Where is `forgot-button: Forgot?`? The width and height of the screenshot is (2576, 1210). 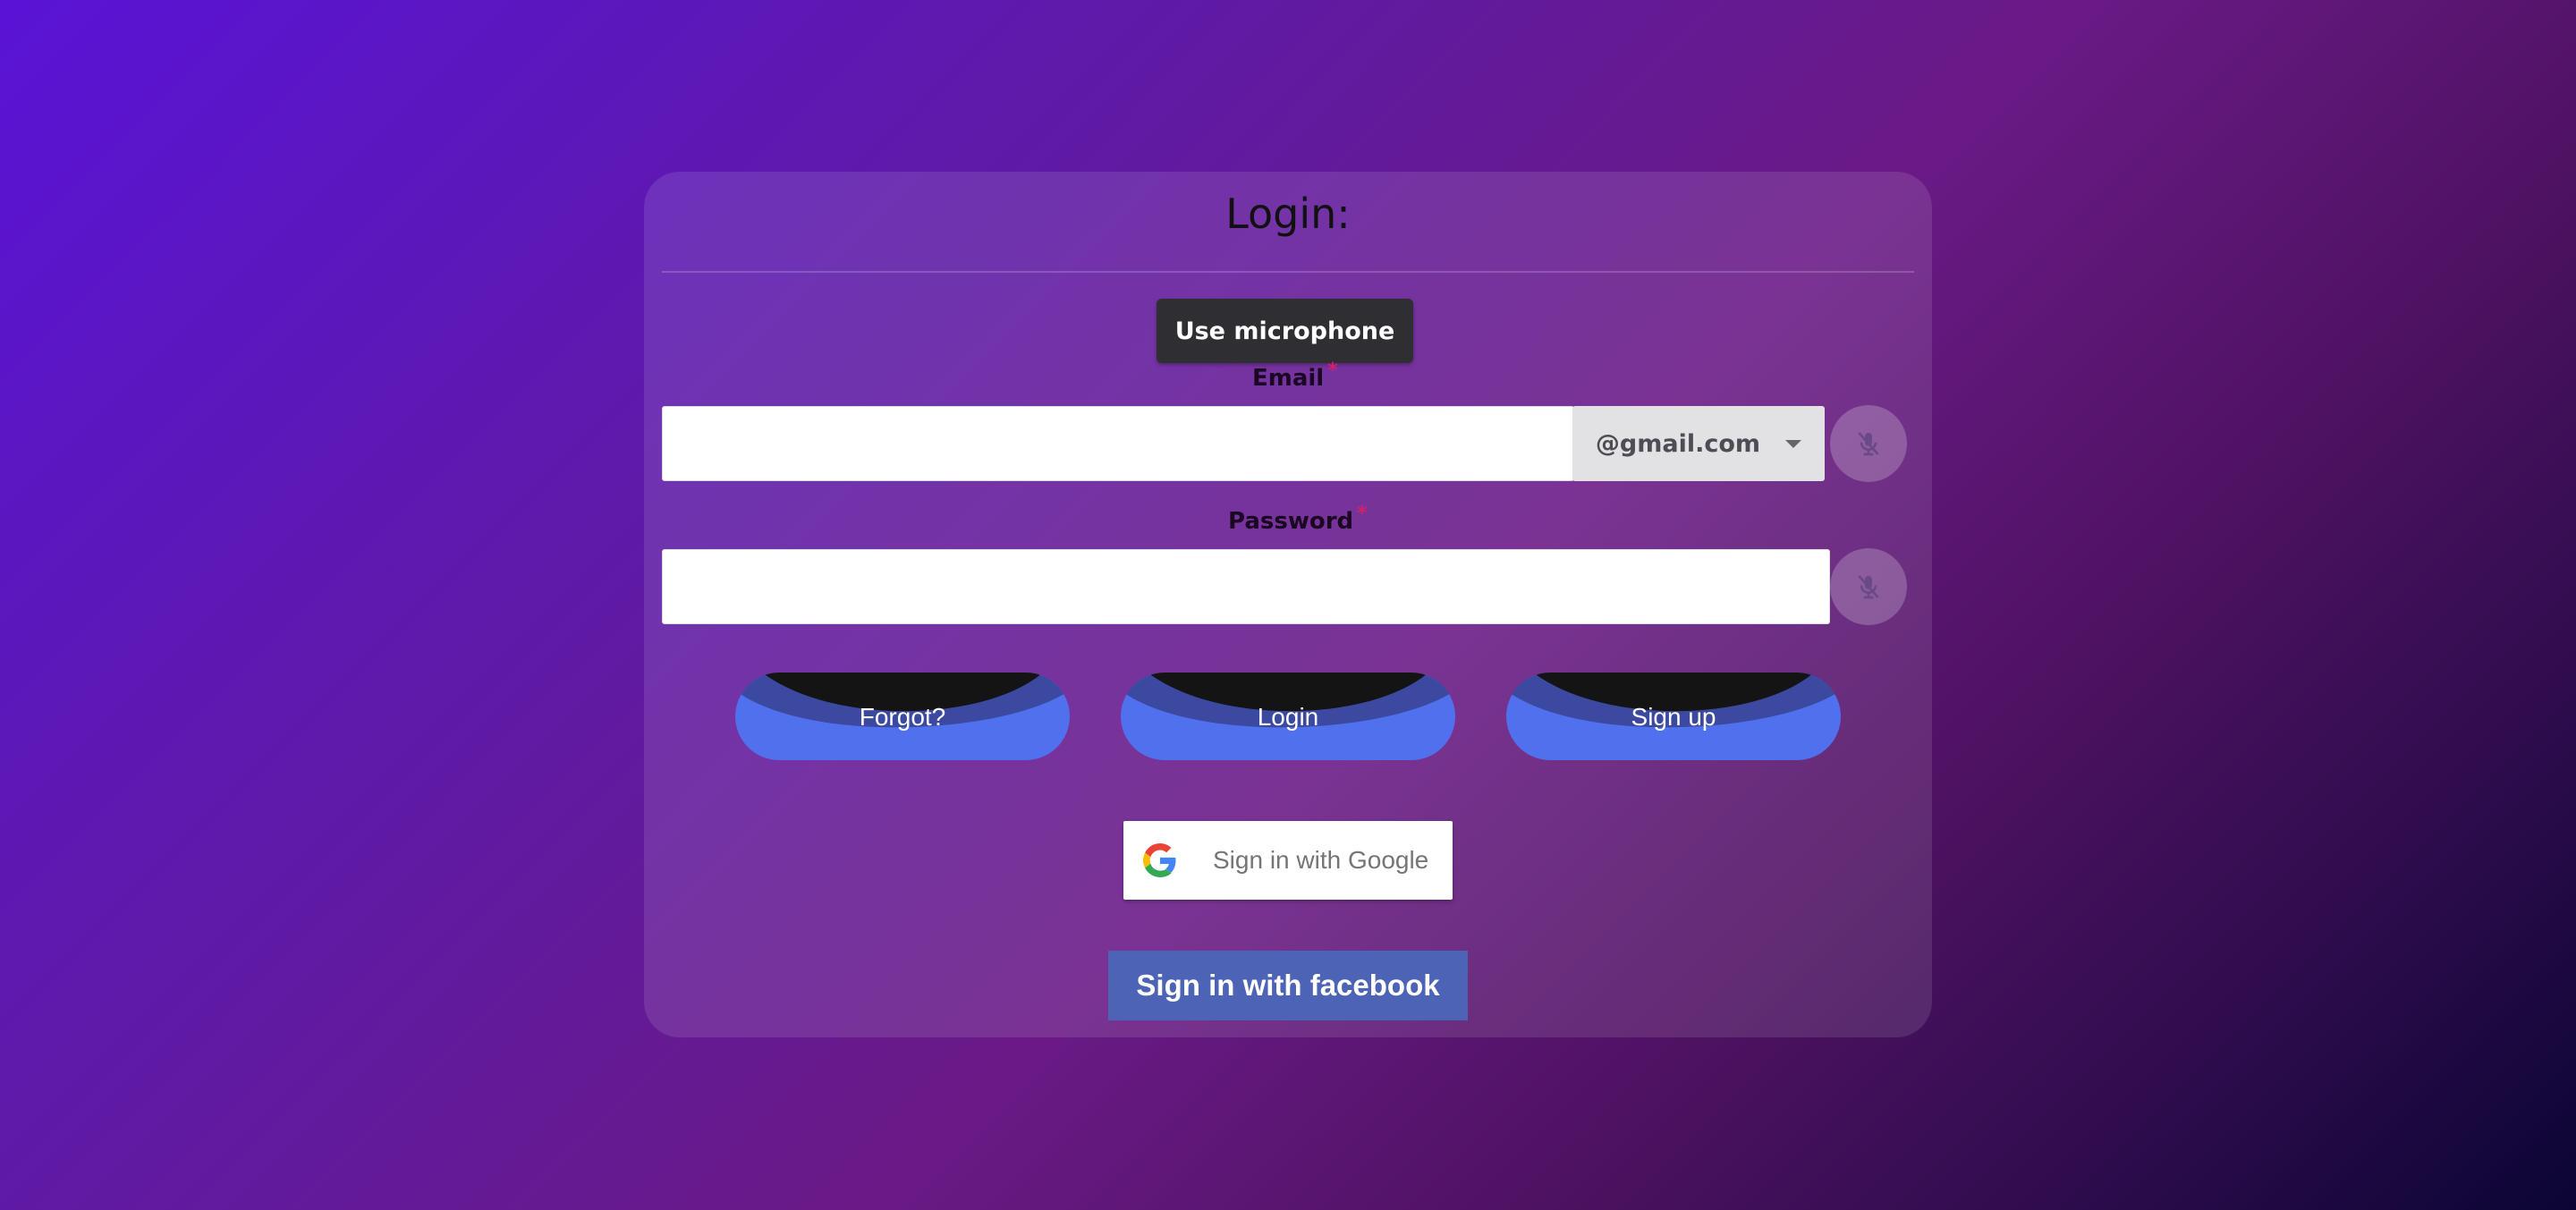
forgot-button: Forgot? is located at coordinates (902, 716).